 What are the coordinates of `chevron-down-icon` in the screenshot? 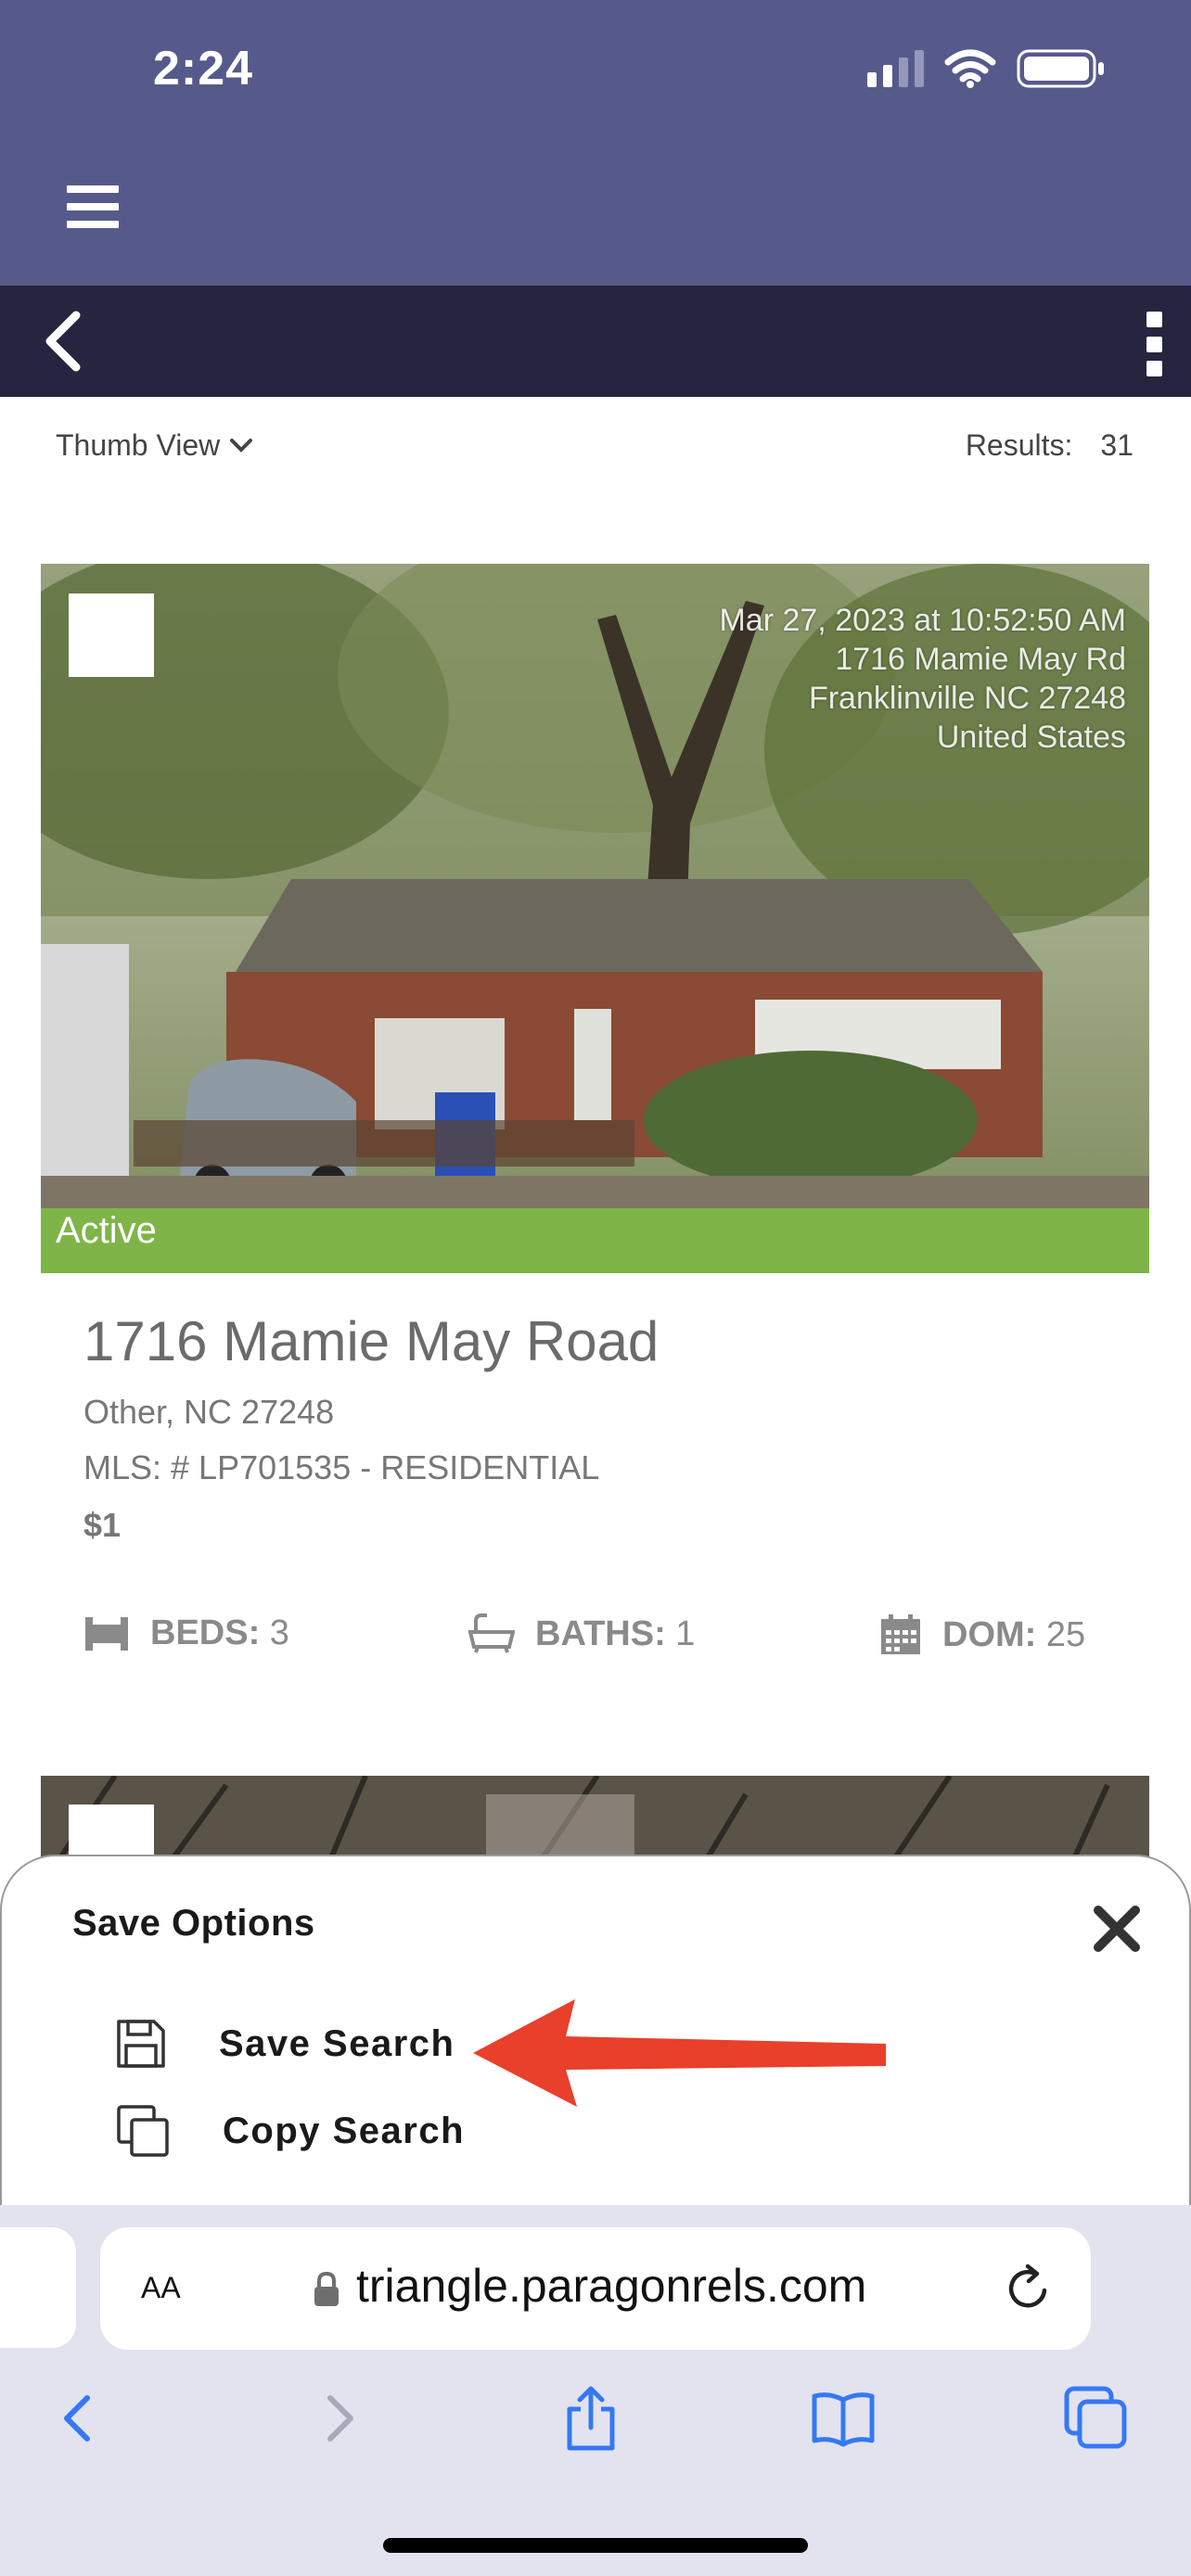 It's located at (241, 445).